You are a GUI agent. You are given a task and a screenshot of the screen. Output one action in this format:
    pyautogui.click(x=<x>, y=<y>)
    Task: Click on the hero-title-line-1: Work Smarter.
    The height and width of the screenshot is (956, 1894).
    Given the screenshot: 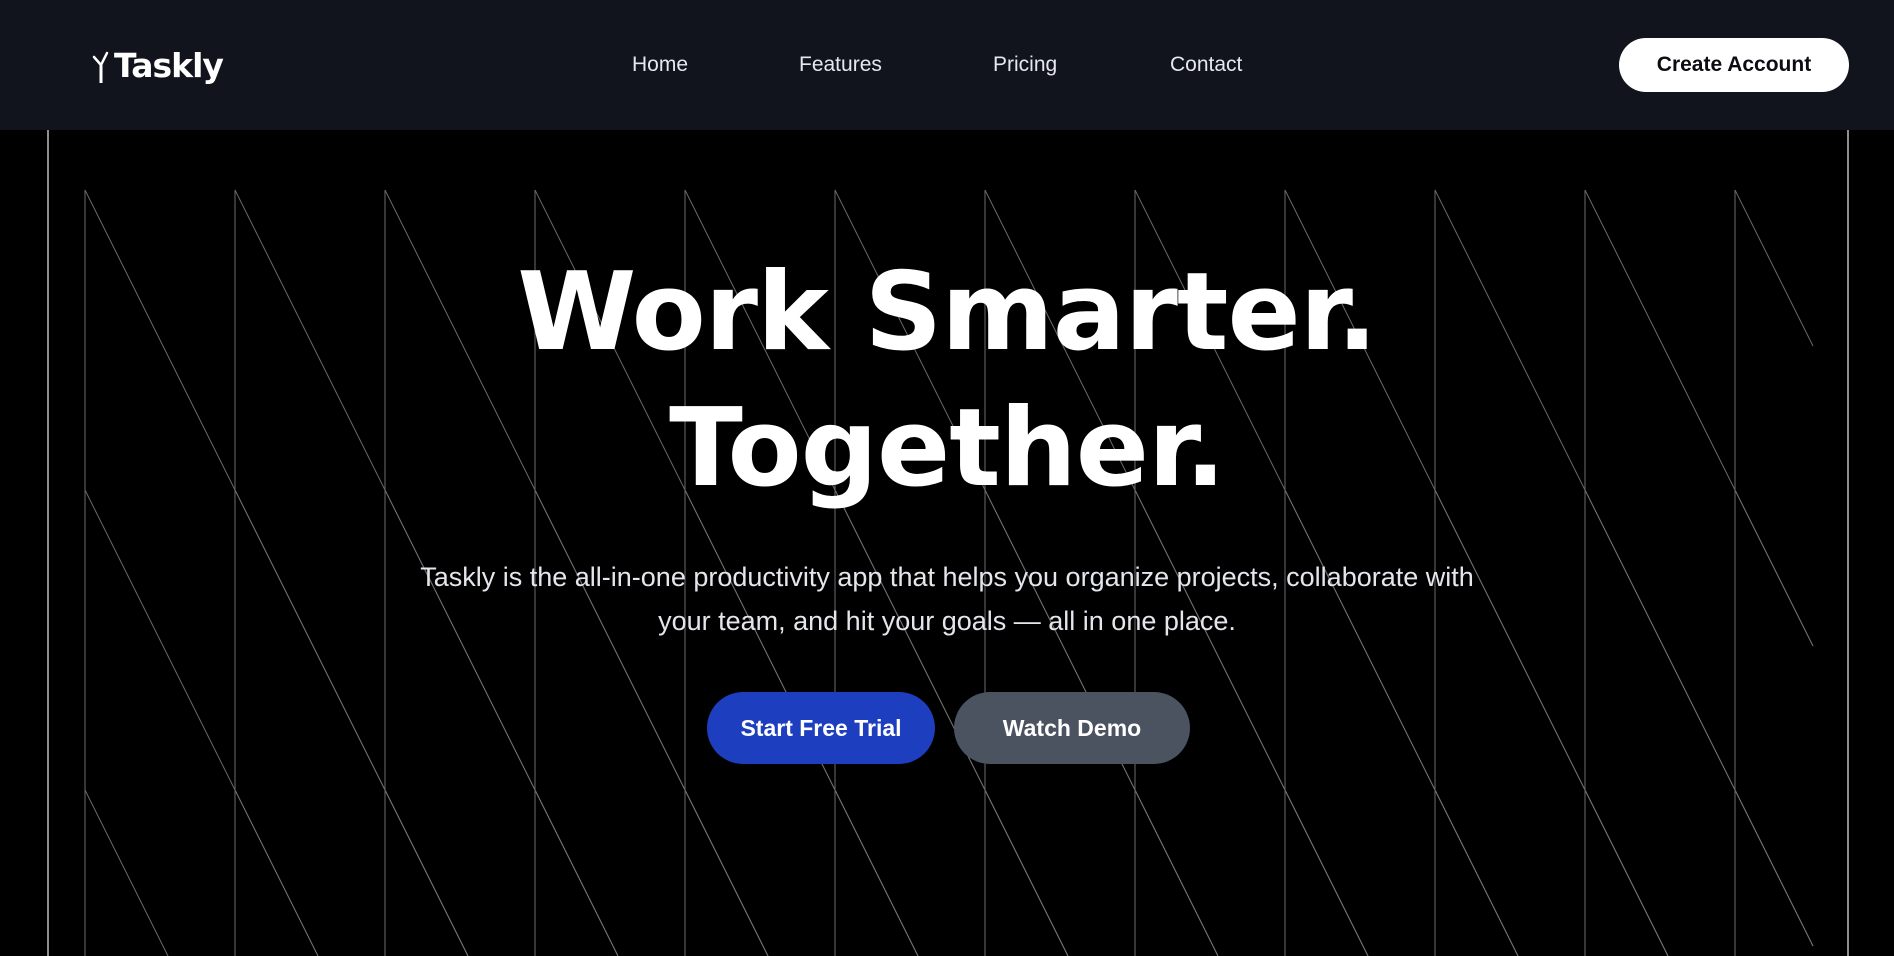 What is the action you would take?
    pyautogui.click(x=947, y=312)
    